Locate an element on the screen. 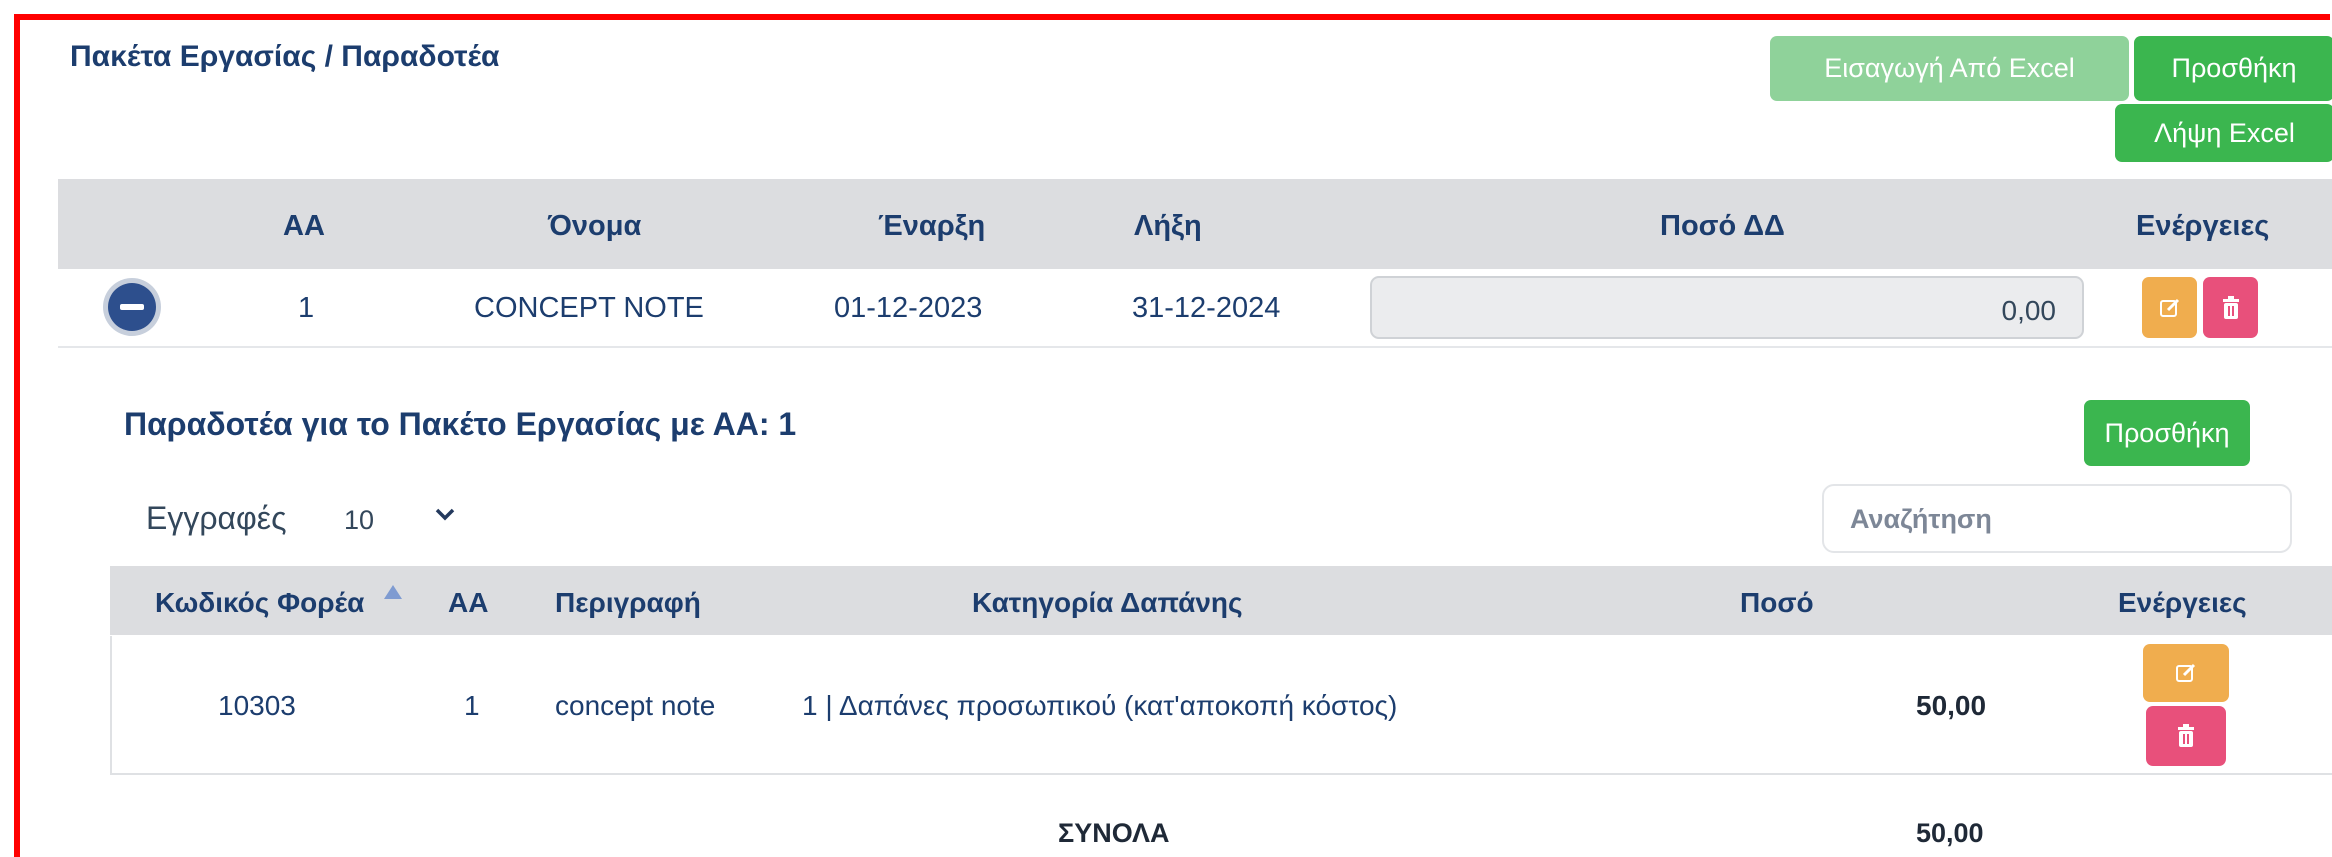  column-header-category: Κατηγορία Δαπάνης is located at coordinates (1107, 603).